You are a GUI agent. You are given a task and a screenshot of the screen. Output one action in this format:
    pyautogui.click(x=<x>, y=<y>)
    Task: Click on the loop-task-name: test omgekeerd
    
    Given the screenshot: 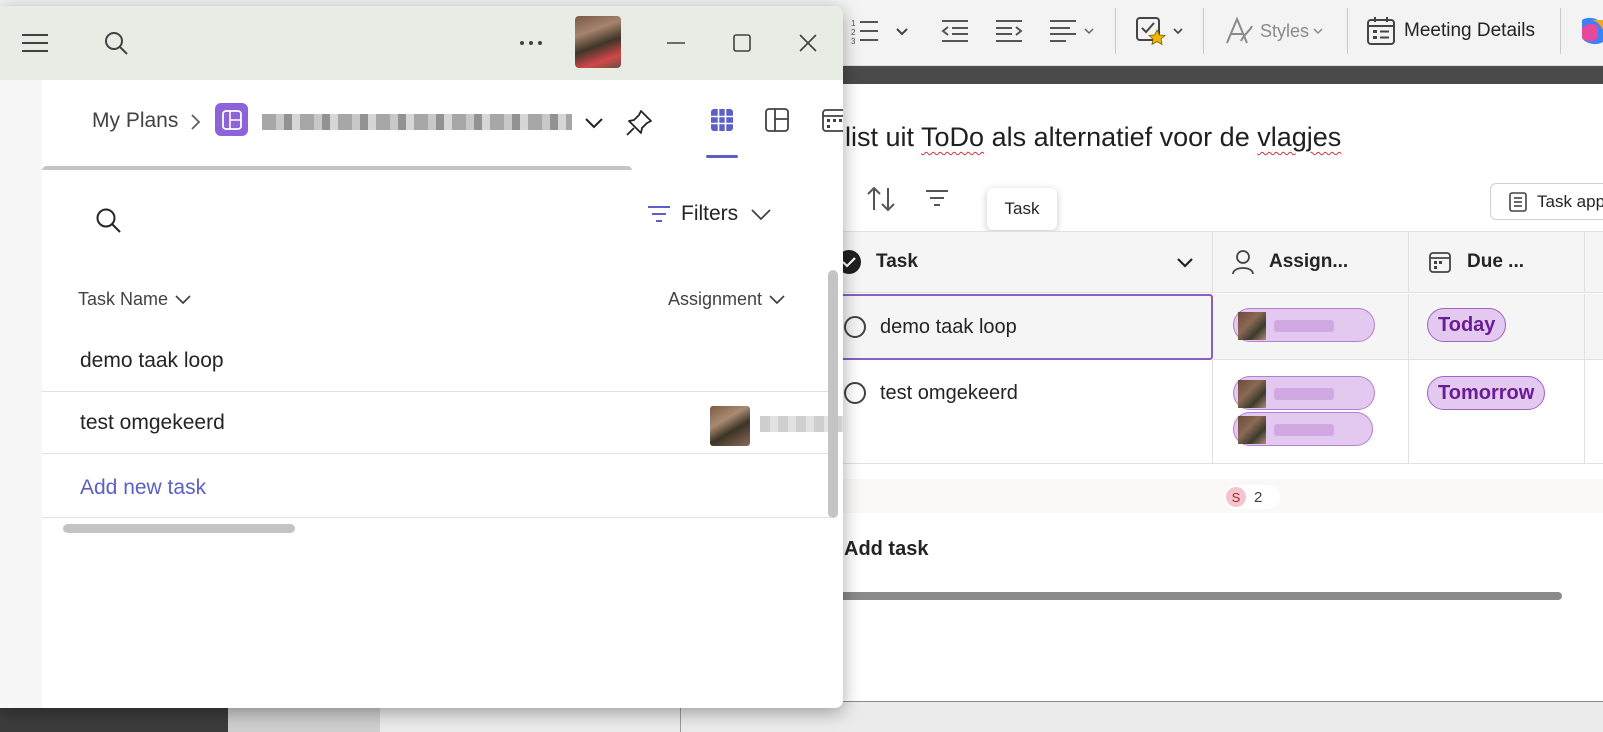 What is the action you would take?
    pyautogui.click(x=949, y=393)
    